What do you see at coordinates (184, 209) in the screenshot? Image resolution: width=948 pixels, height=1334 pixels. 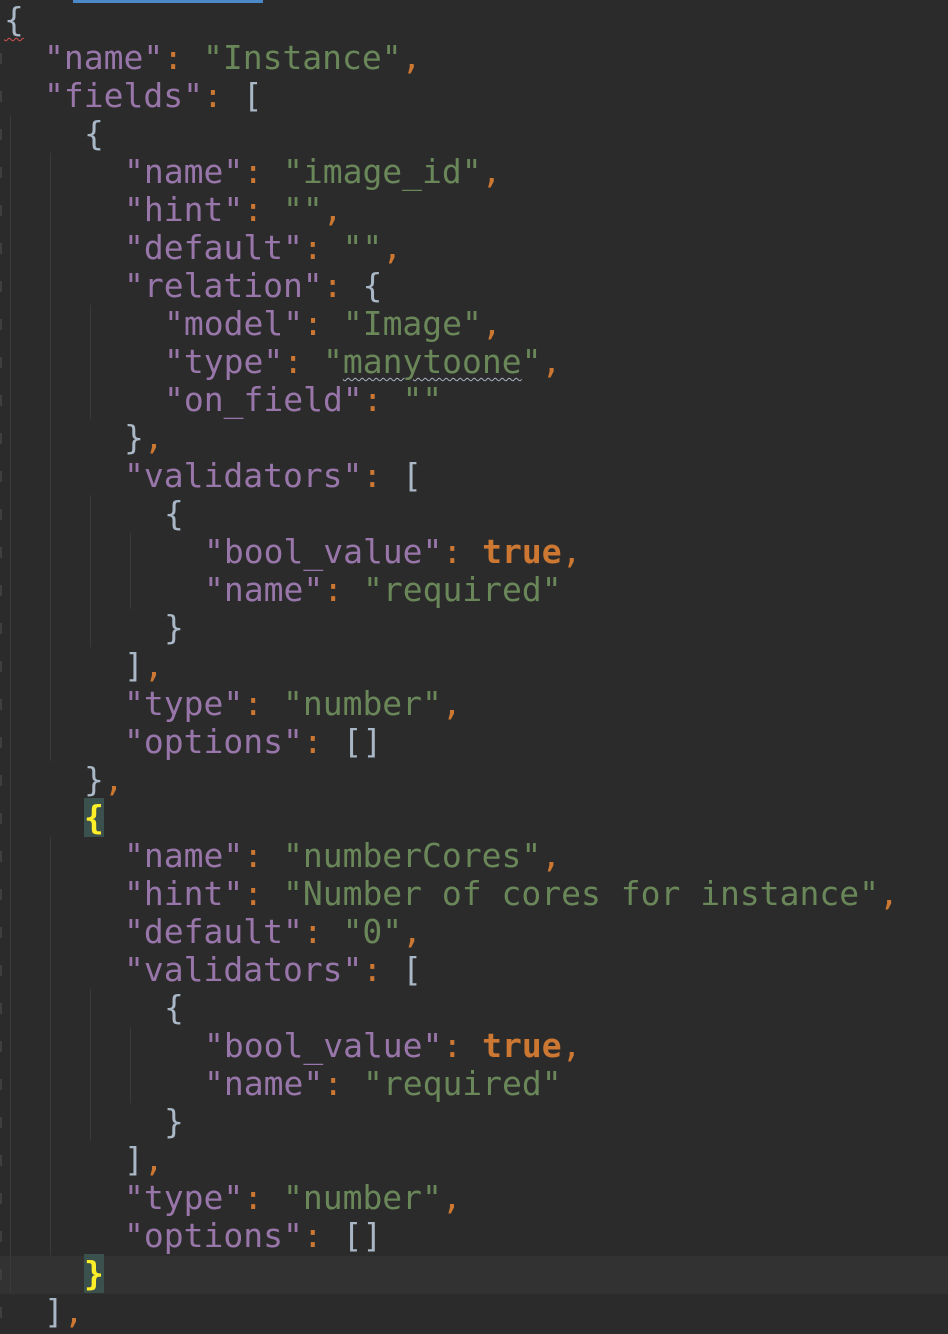 I see `code-token: "hint"` at bounding box center [184, 209].